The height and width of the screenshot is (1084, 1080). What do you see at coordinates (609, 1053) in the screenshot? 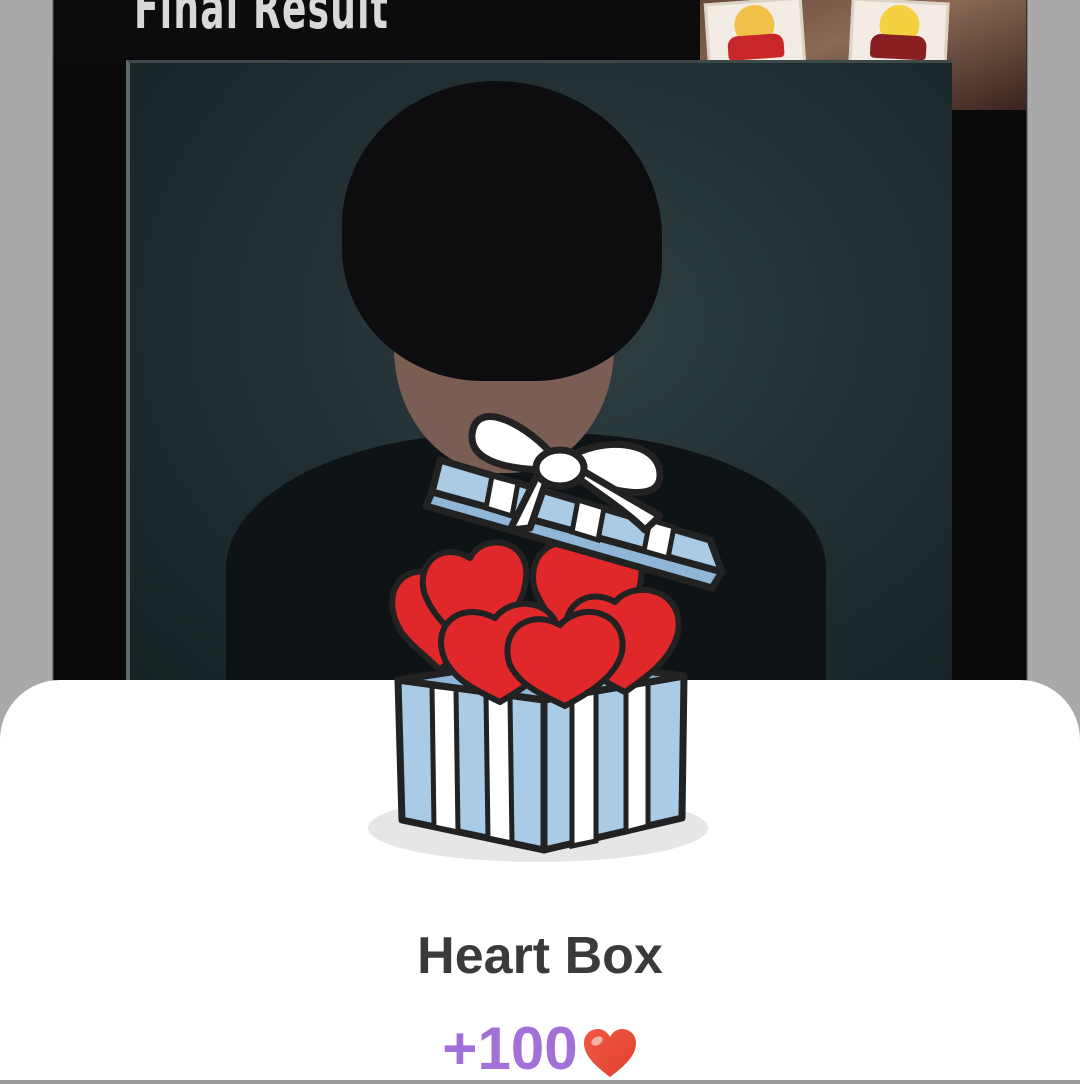
I see `heart-icon` at bounding box center [609, 1053].